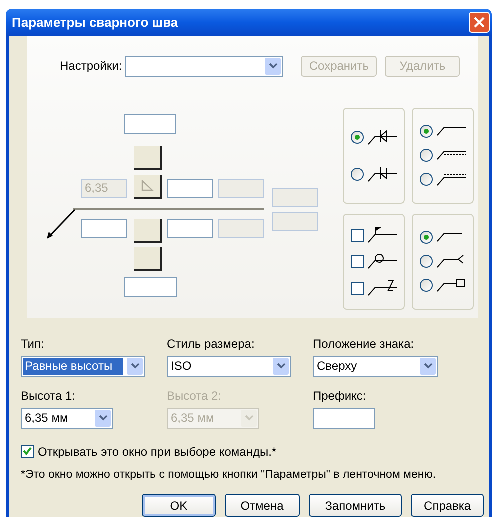  I want to click on checkbox-label: Открывать это окно при выборе команды.*, so click(157, 452).